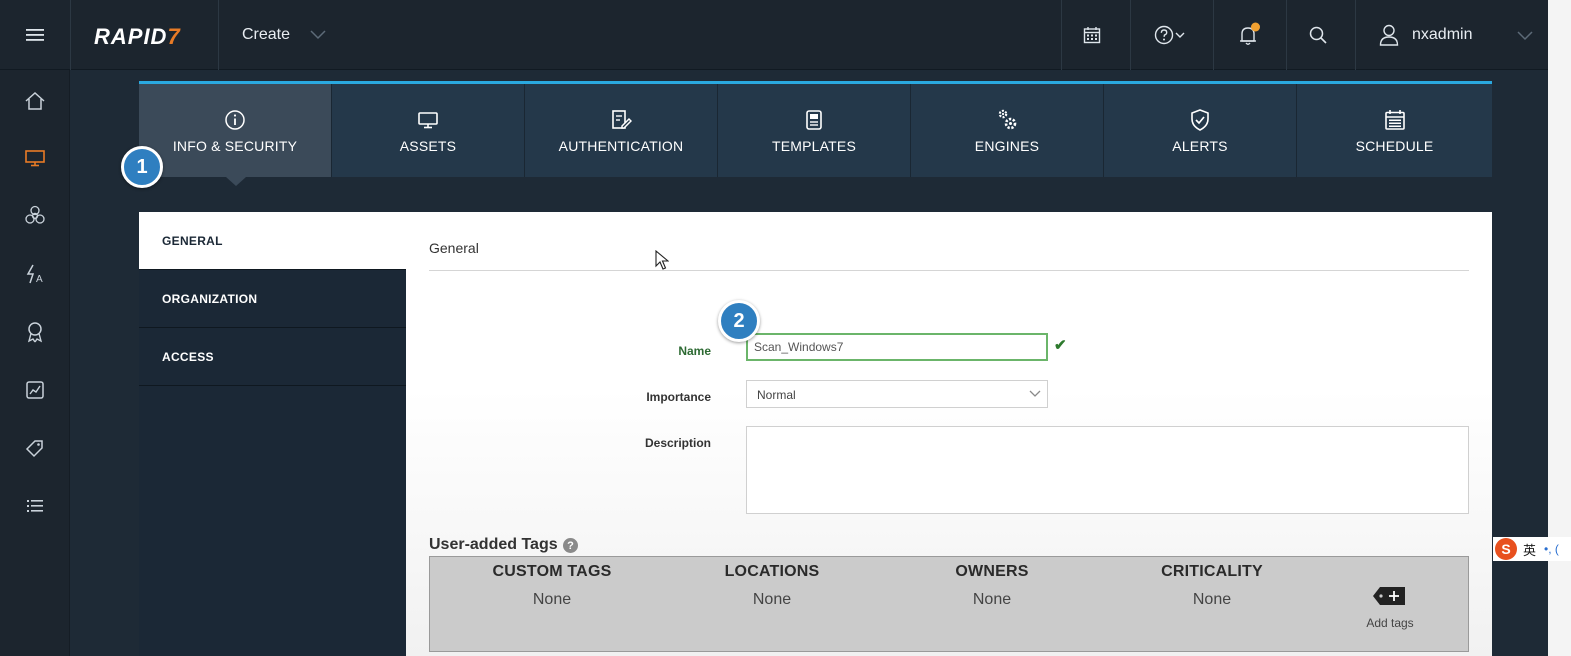 The image size is (1571, 656). Describe the element at coordinates (1007, 119) in the screenshot. I see `gears-icon` at that location.